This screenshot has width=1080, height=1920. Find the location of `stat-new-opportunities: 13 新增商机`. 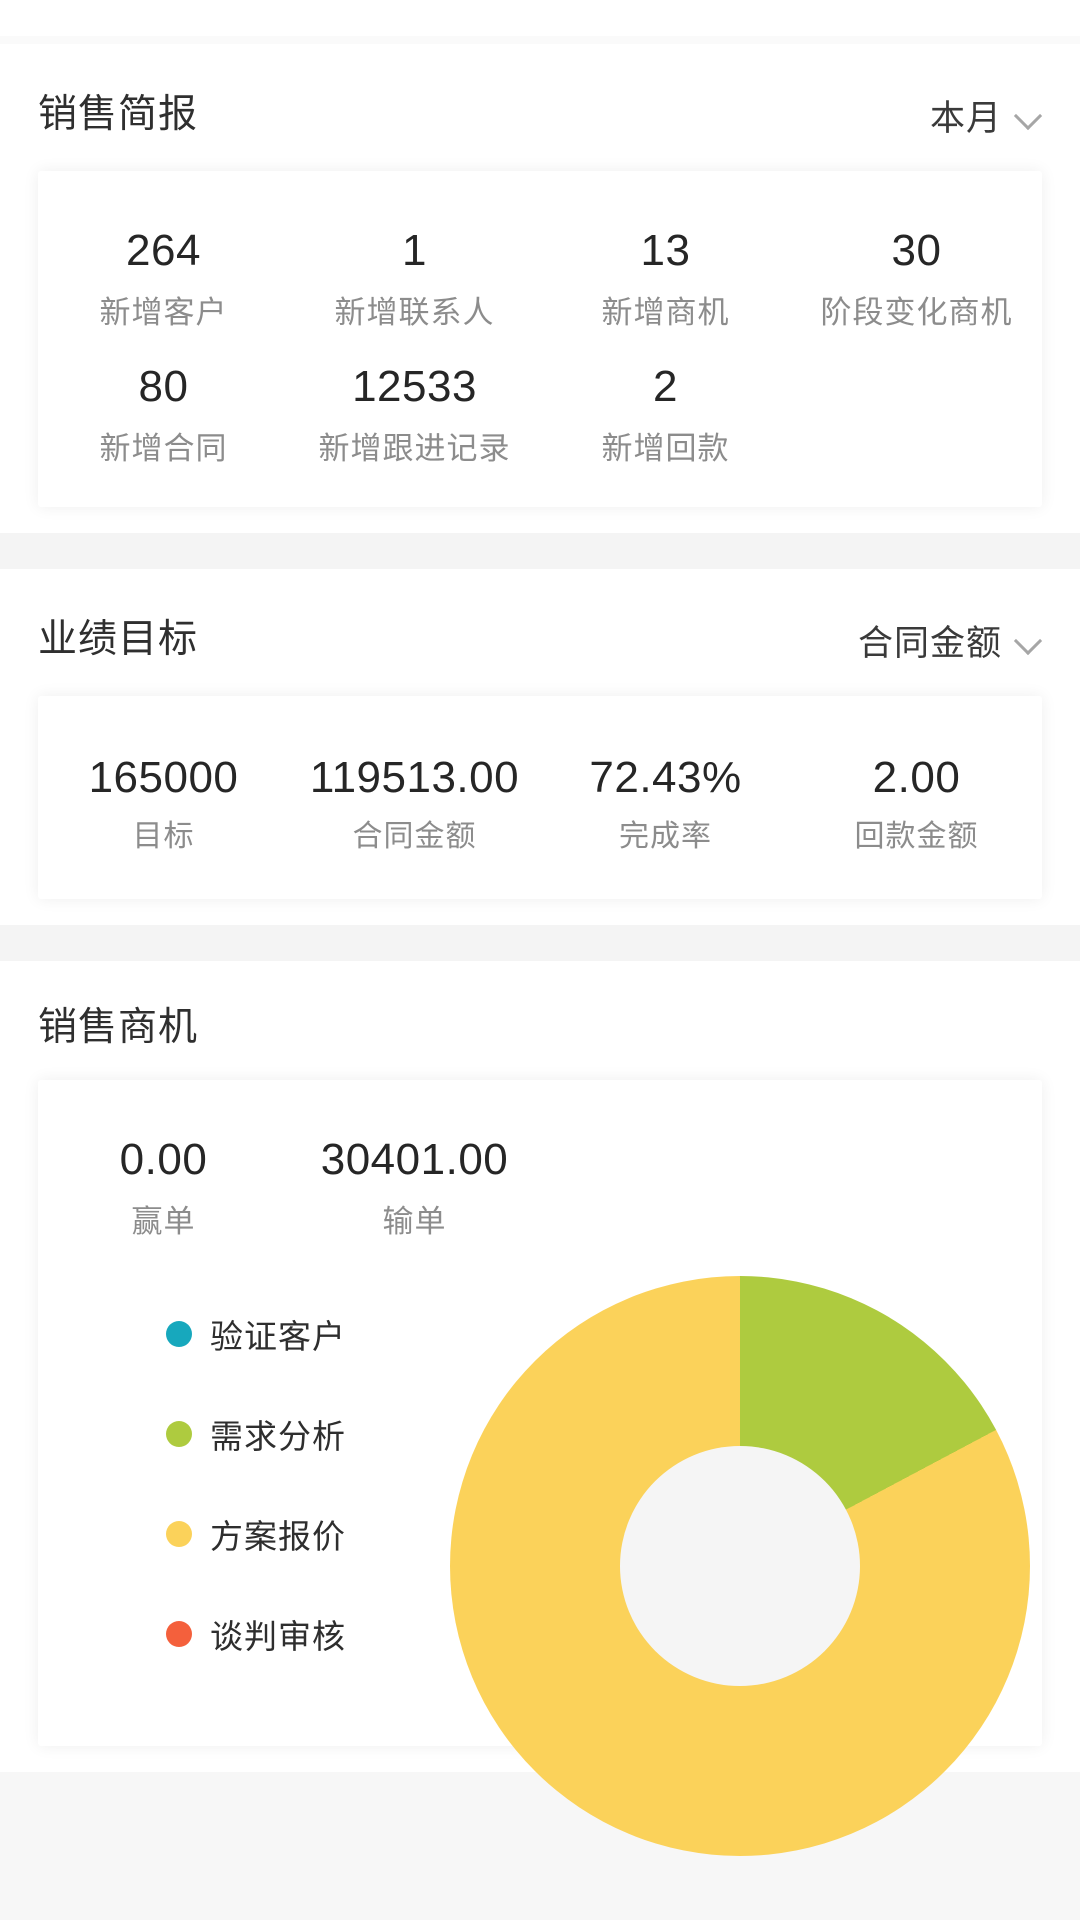

stat-new-opportunities: 13 新增商机 is located at coordinates (665, 273).